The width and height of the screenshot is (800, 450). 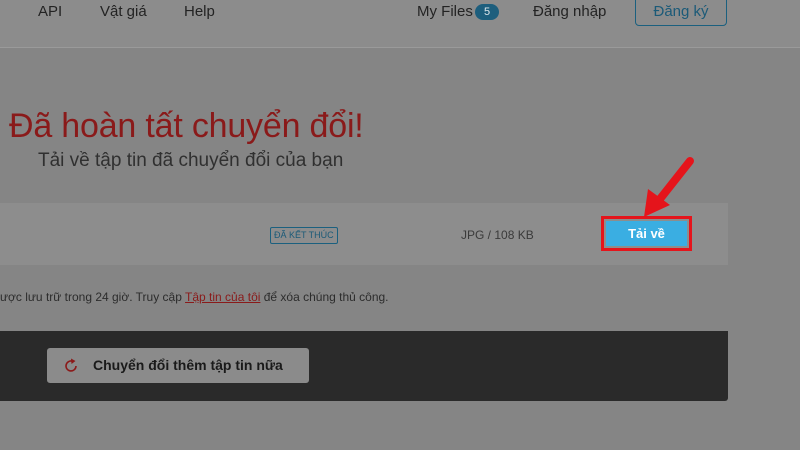 What do you see at coordinates (445, 12) in the screenshot?
I see `nav-my-files-link: My Files` at bounding box center [445, 12].